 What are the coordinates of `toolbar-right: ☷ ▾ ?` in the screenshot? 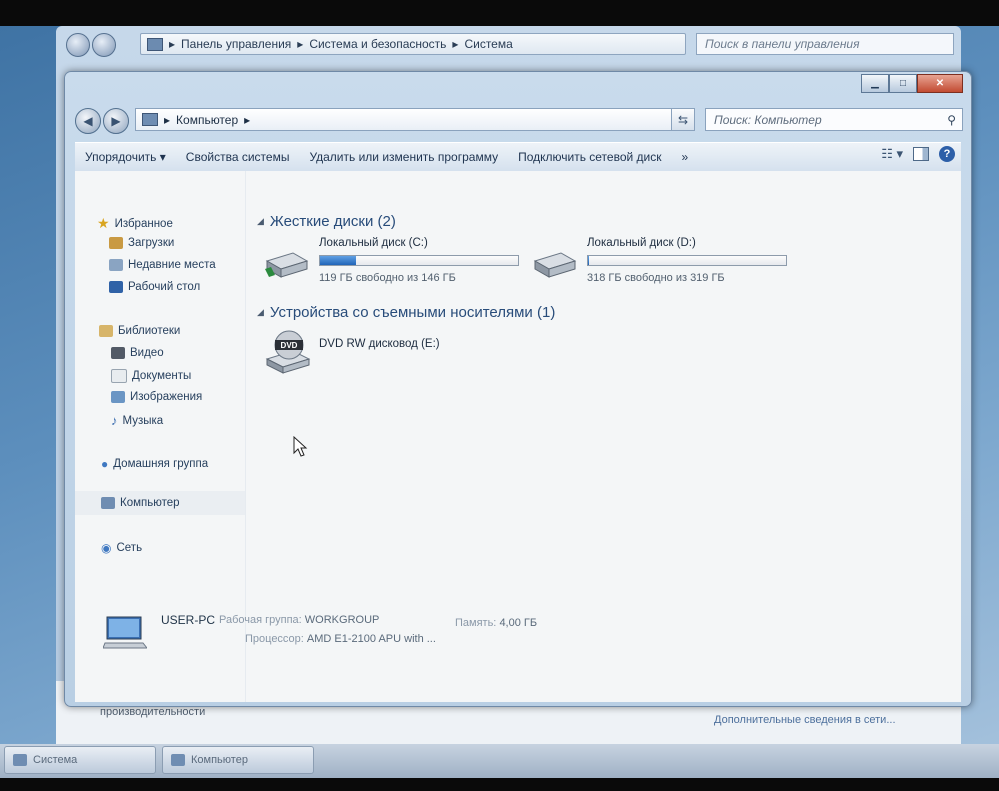 It's located at (918, 154).